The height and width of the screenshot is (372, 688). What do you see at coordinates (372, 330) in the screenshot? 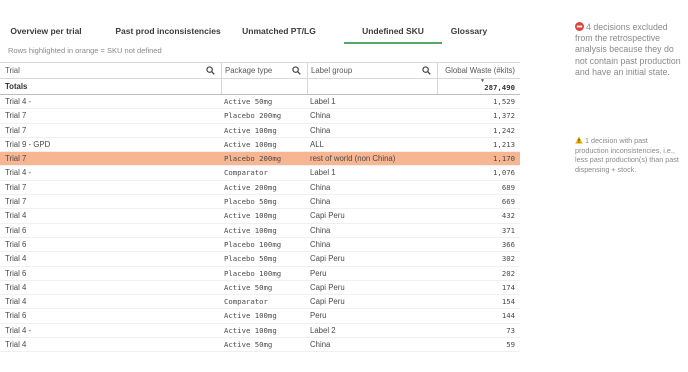
I see `label-group-cell: Label 2` at bounding box center [372, 330].